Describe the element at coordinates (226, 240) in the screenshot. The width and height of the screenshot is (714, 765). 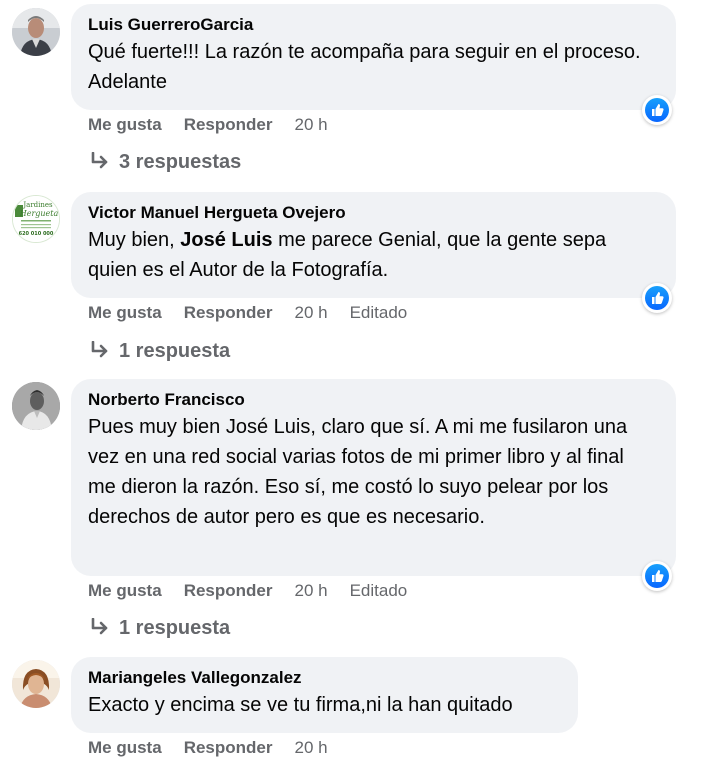
I see `mention-link: José Luis` at that location.